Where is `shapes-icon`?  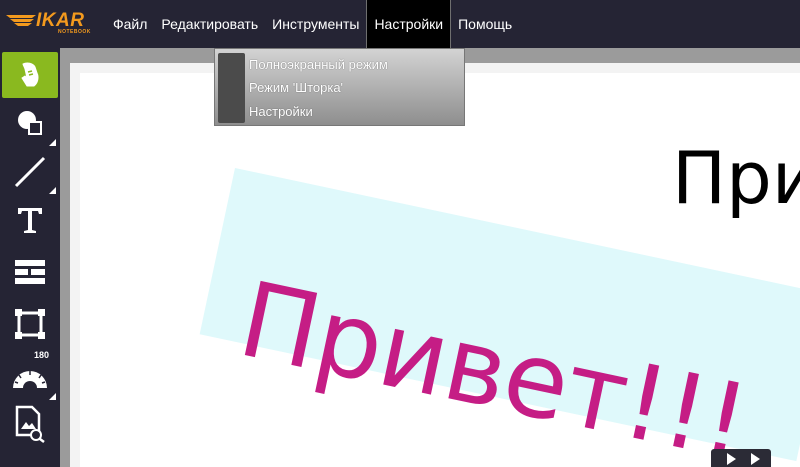 shapes-icon is located at coordinates (30, 123).